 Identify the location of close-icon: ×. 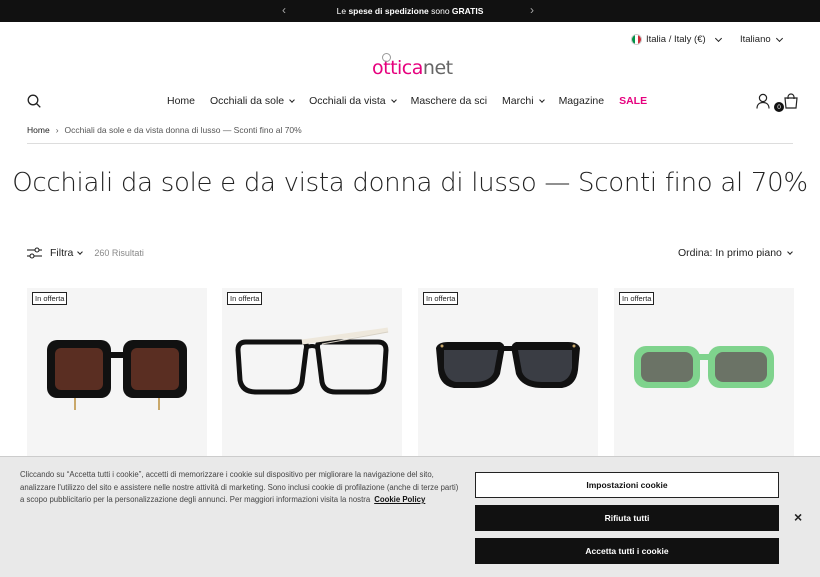
(798, 517).